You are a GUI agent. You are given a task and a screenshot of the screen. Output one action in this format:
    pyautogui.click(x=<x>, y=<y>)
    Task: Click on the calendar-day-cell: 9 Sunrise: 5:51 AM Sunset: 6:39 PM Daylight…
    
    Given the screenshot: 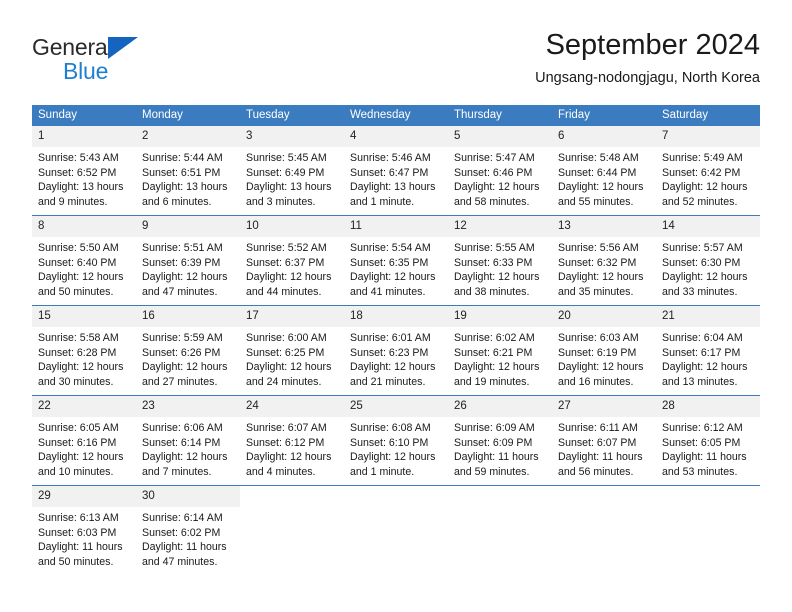 What is the action you would take?
    pyautogui.click(x=188, y=260)
    